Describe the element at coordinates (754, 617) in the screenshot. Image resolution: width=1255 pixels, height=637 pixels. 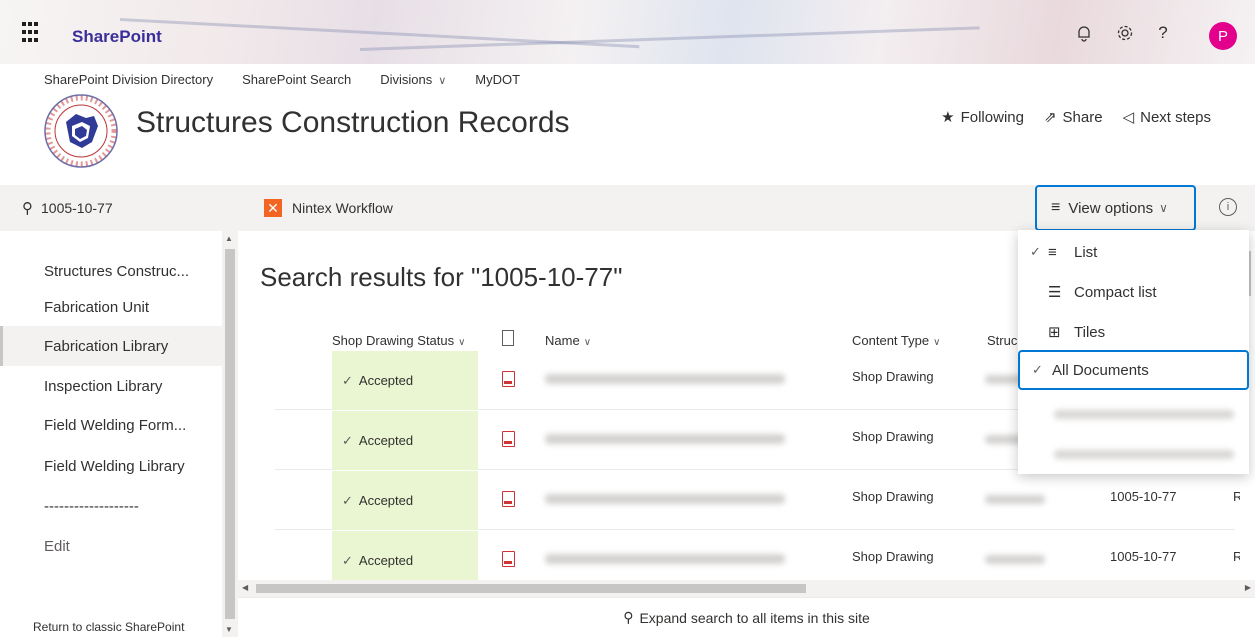
I see `expand-search-label: Expand search to all items in this site` at that location.